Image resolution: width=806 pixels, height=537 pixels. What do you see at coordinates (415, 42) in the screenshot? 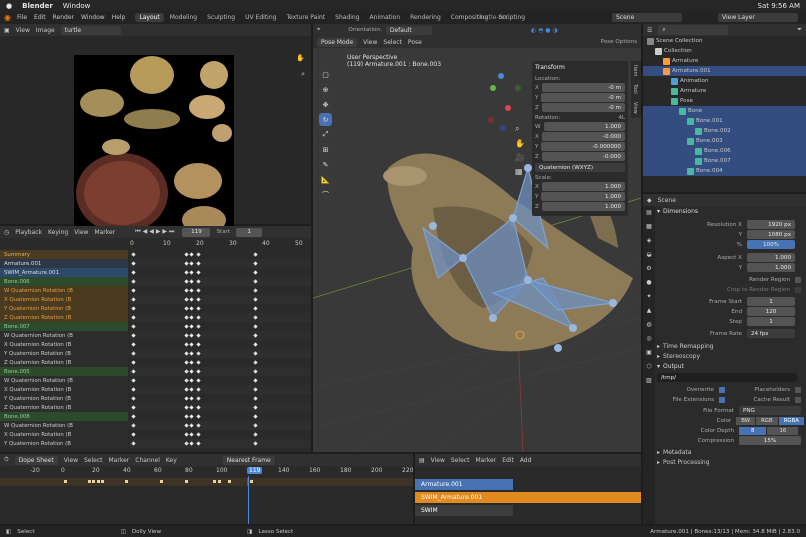
I see `pose-menu: Pose` at bounding box center [415, 42].